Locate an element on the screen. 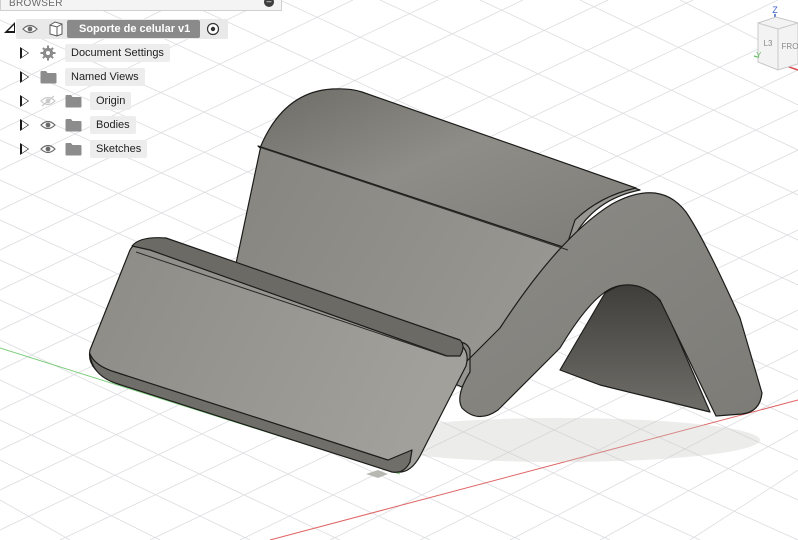  browser-item-origin: Origin is located at coordinates (75, 101).